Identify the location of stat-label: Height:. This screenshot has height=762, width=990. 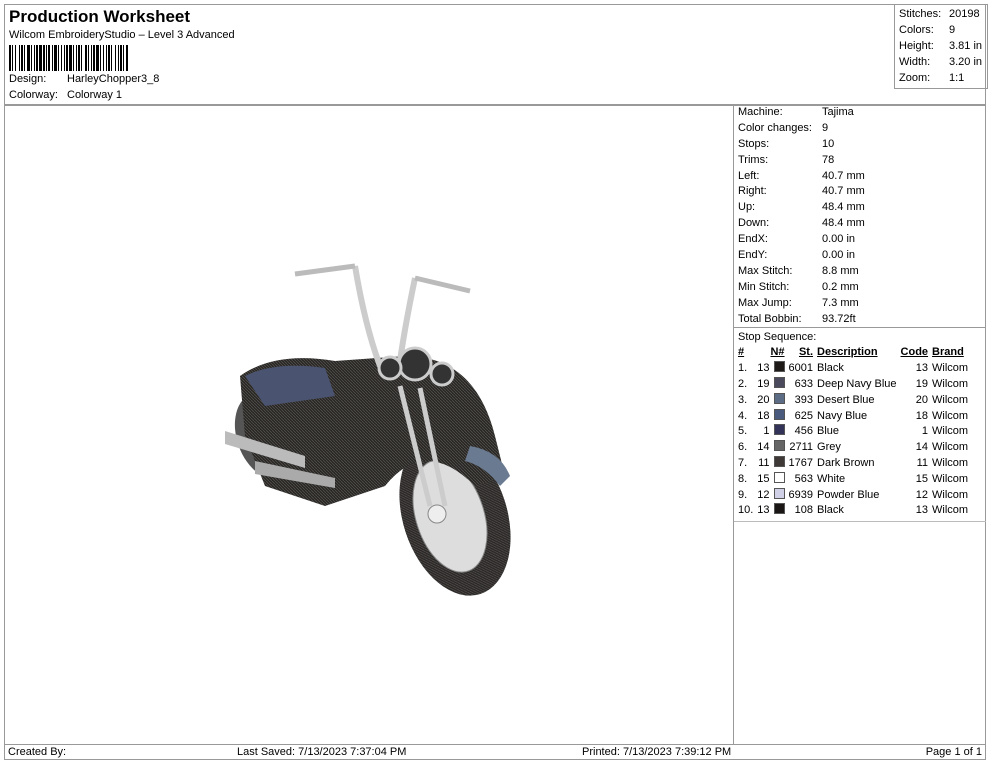
(916, 46).